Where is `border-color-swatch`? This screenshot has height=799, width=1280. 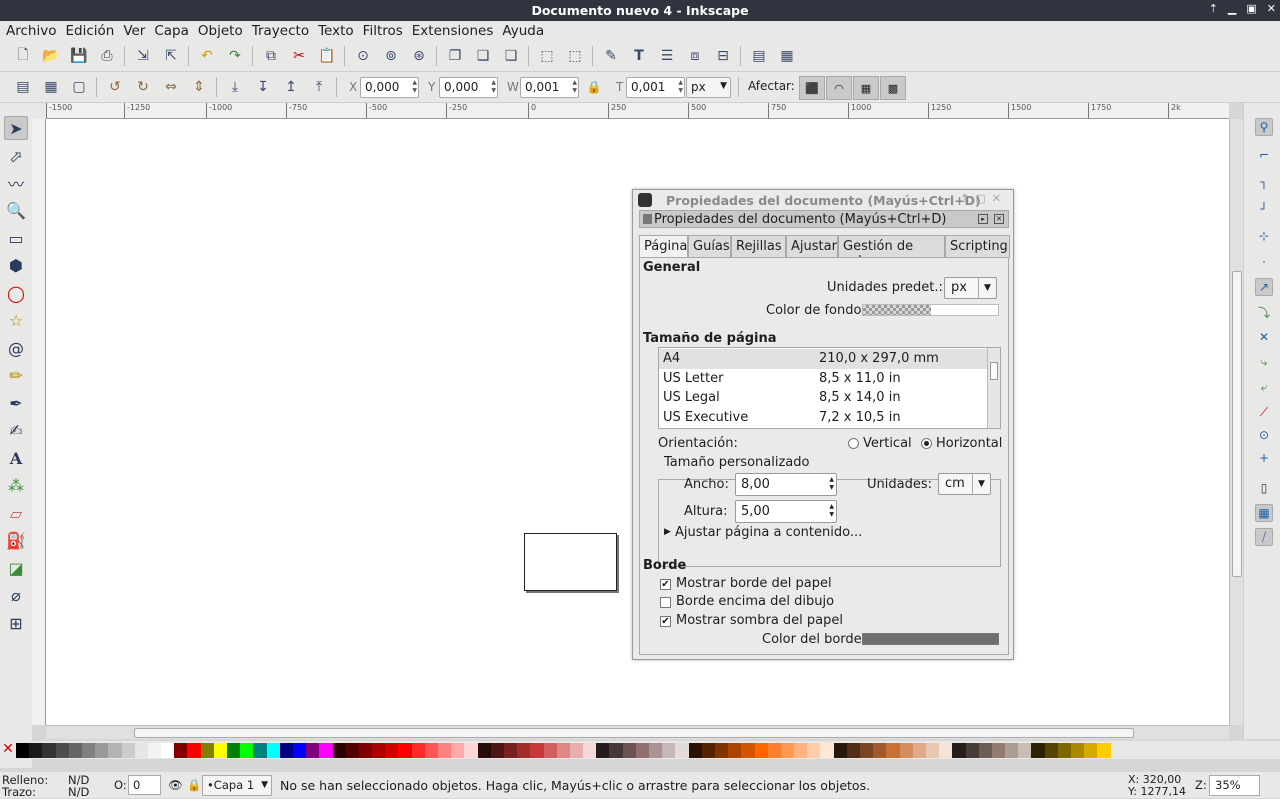
border-color-swatch is located at coordinates (930, 639).